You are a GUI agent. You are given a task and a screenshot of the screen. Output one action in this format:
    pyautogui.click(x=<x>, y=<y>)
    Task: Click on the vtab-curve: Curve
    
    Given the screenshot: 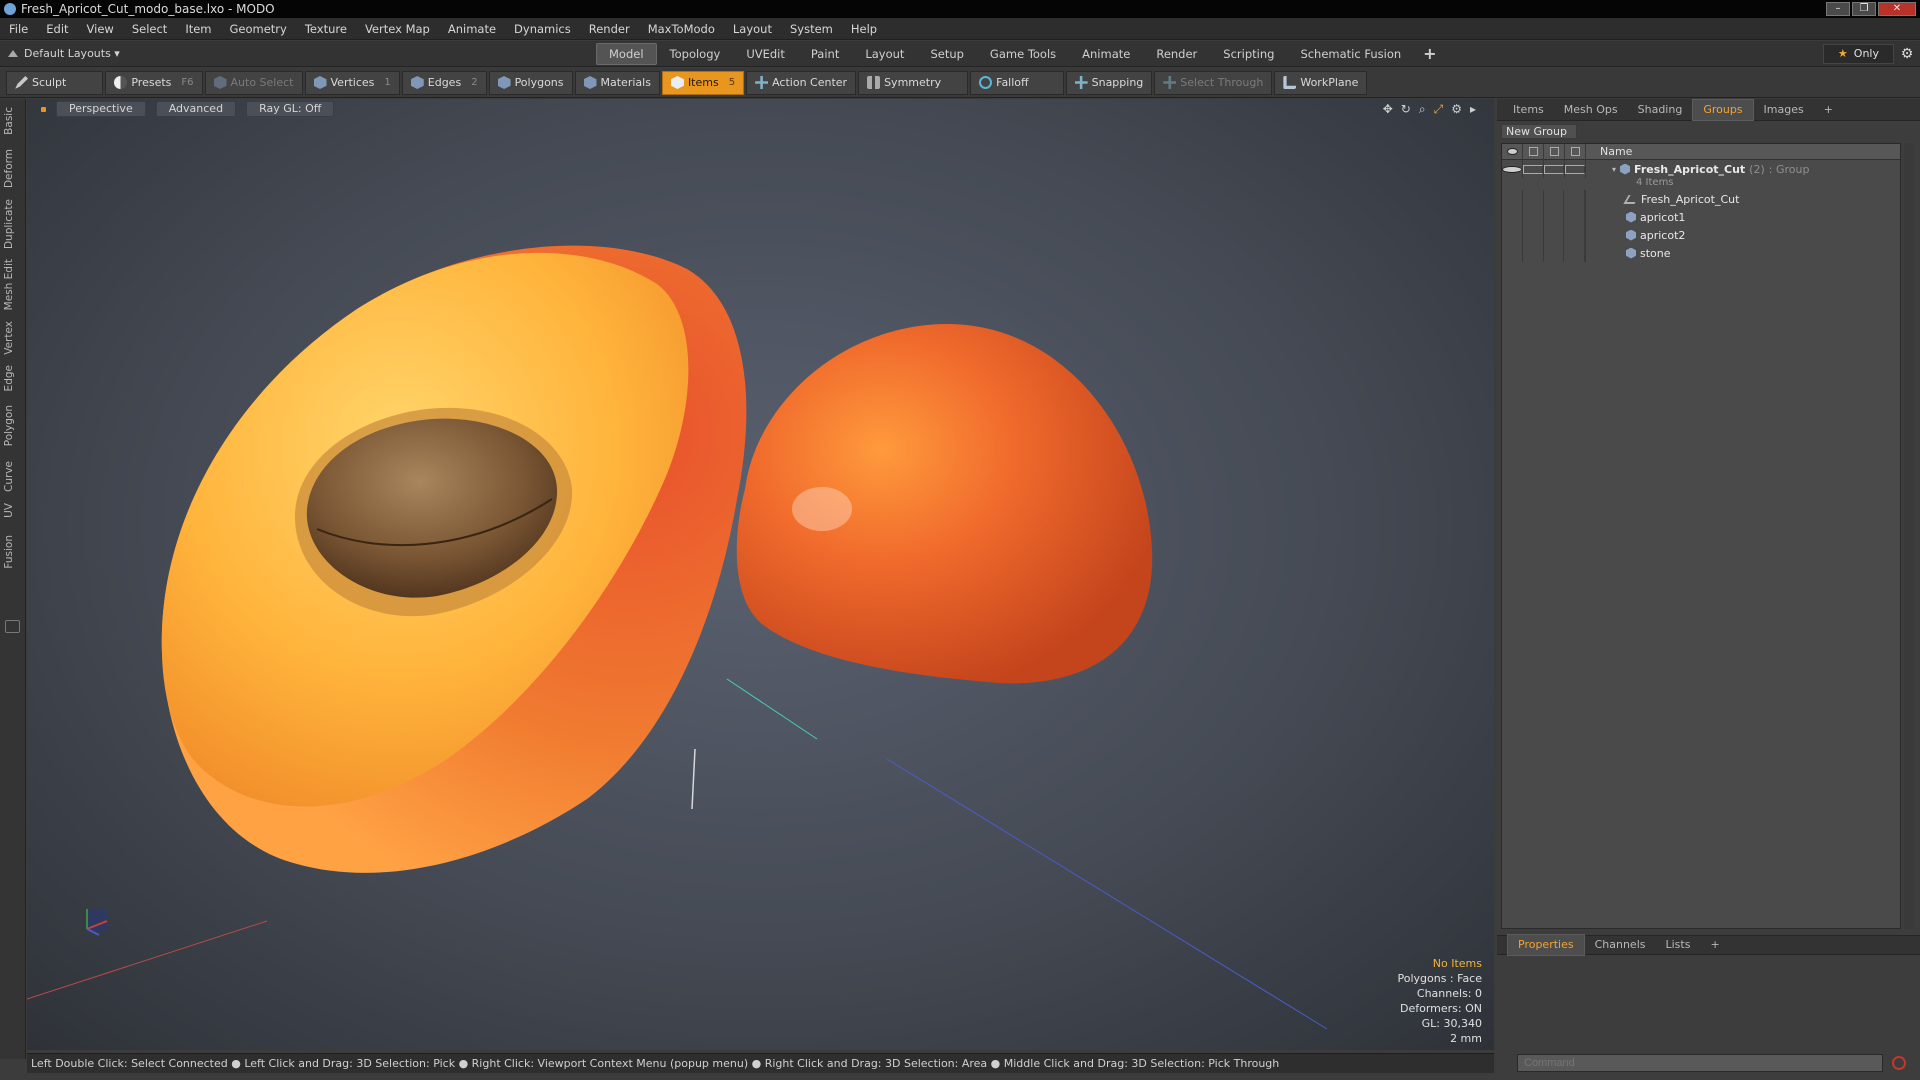 What is the action you would take?
    pyautogui.click(x=13, y=476)
    